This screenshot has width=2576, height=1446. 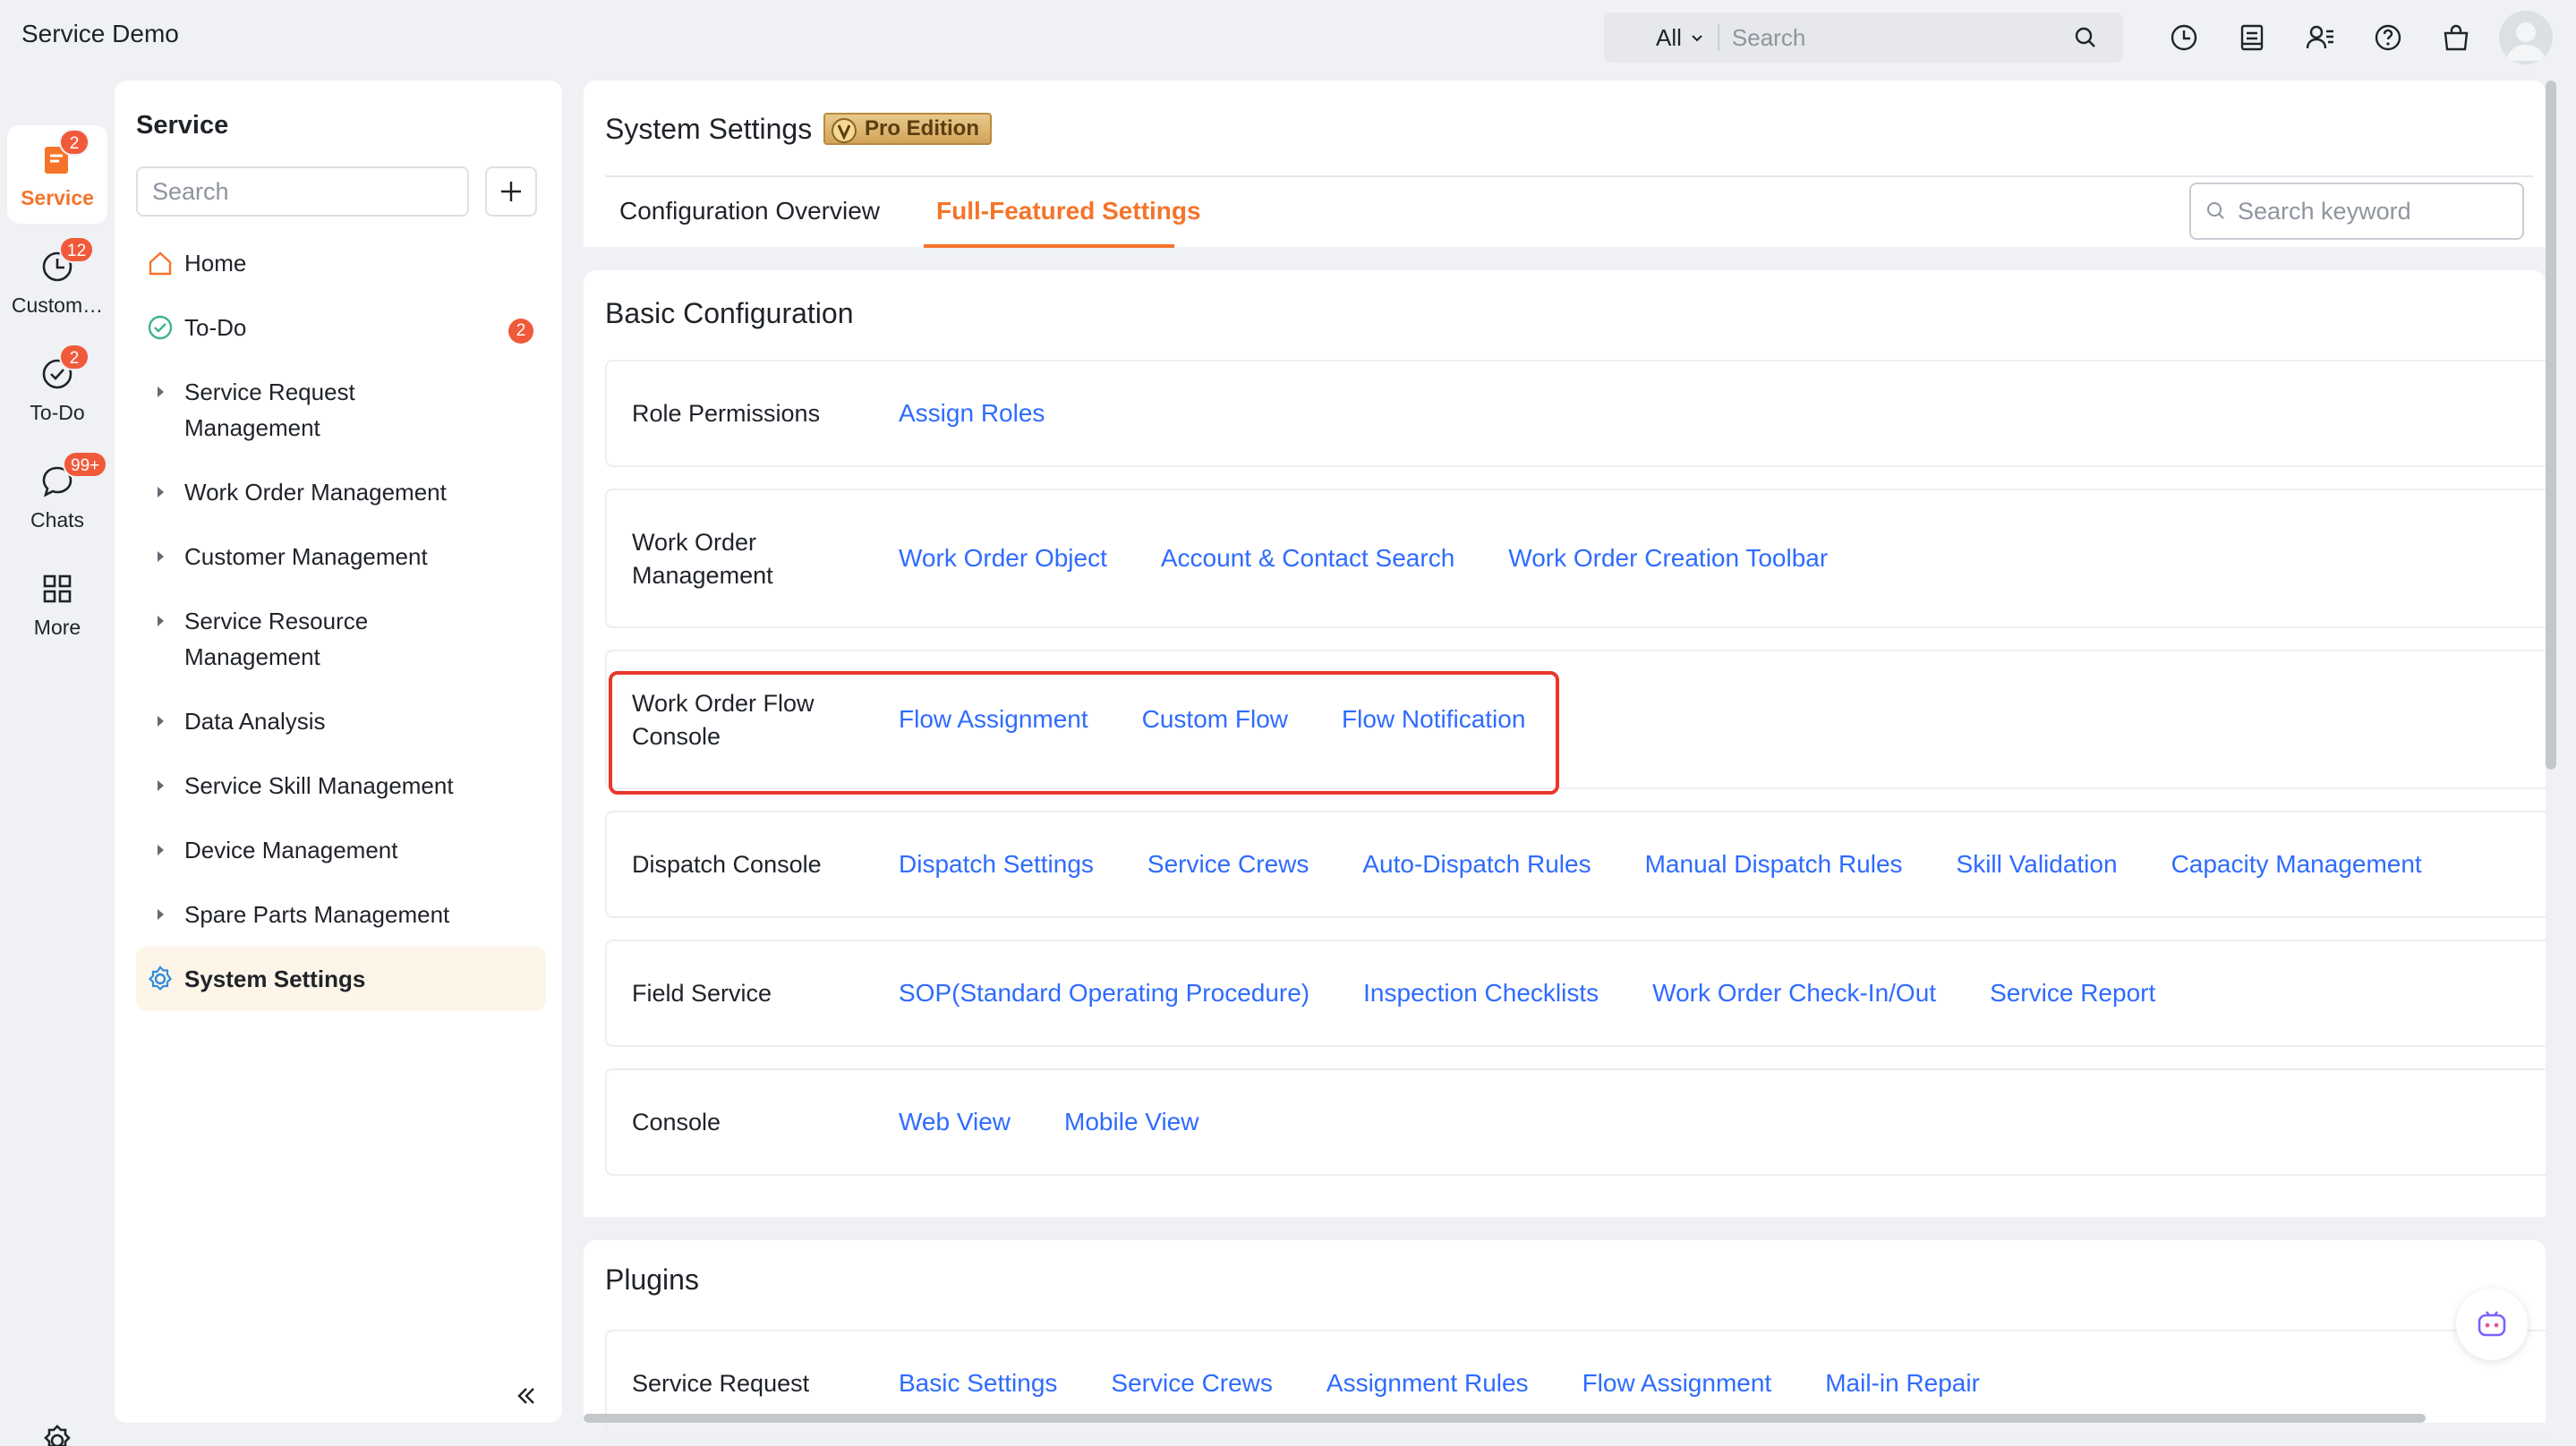 What do you see at coordinates (526, 1396) in the screenshot?
I see `collapse-sidebar-icon` at bounding box center [526, 1396].